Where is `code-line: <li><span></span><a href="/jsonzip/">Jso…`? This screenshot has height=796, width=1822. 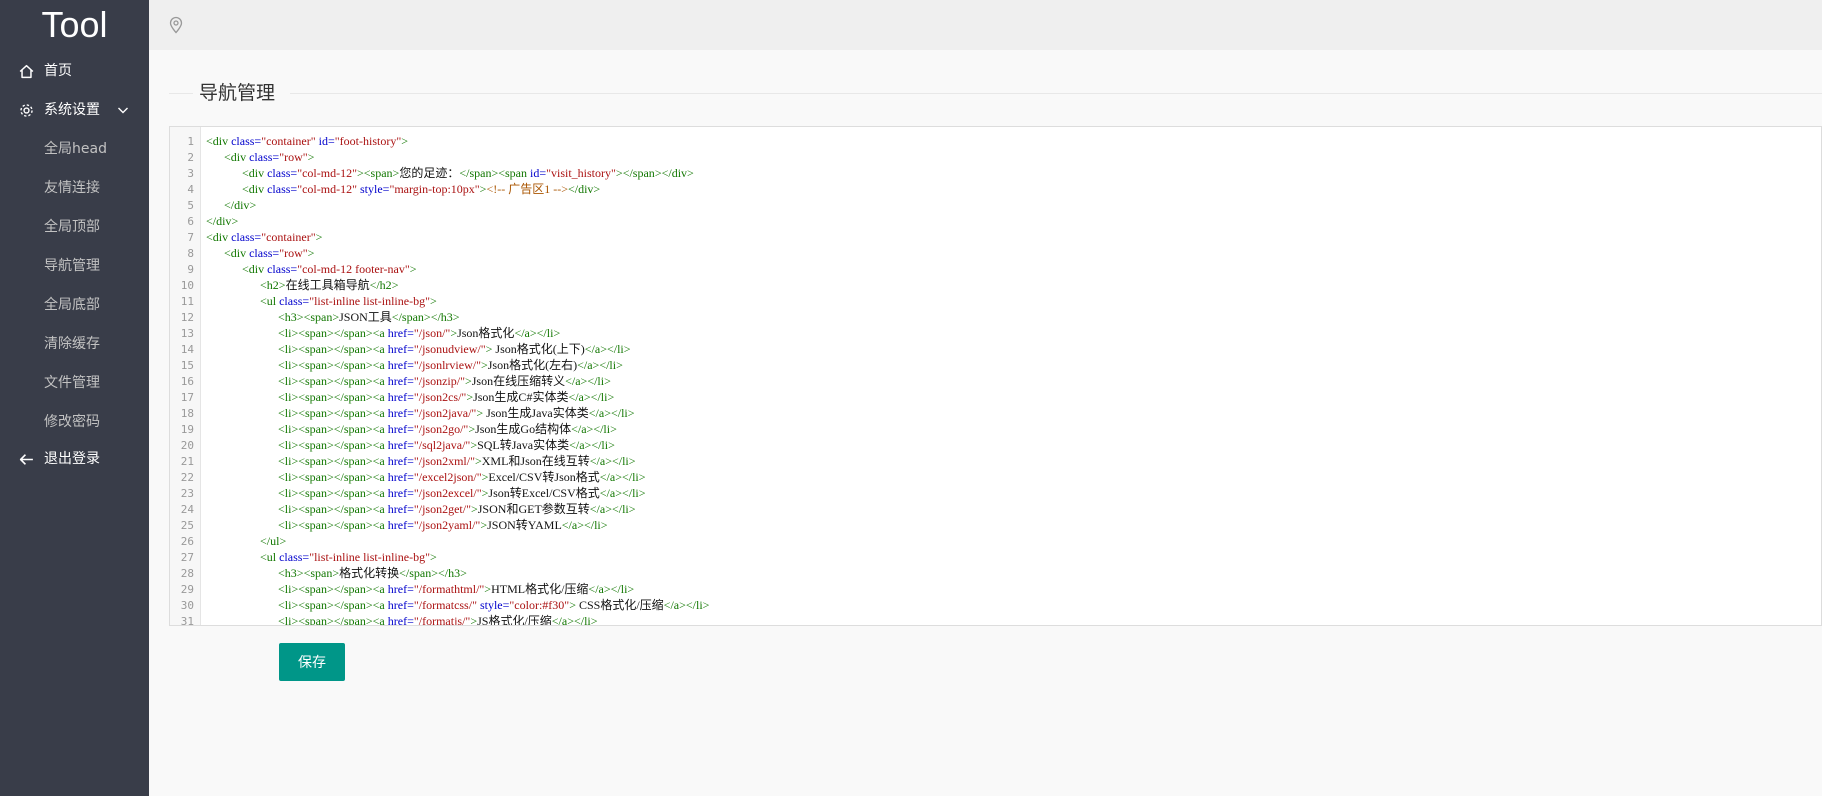 code-line: <li><span></span><a href="/jsonzip/">Jso… is located at coordinates (408, 381).